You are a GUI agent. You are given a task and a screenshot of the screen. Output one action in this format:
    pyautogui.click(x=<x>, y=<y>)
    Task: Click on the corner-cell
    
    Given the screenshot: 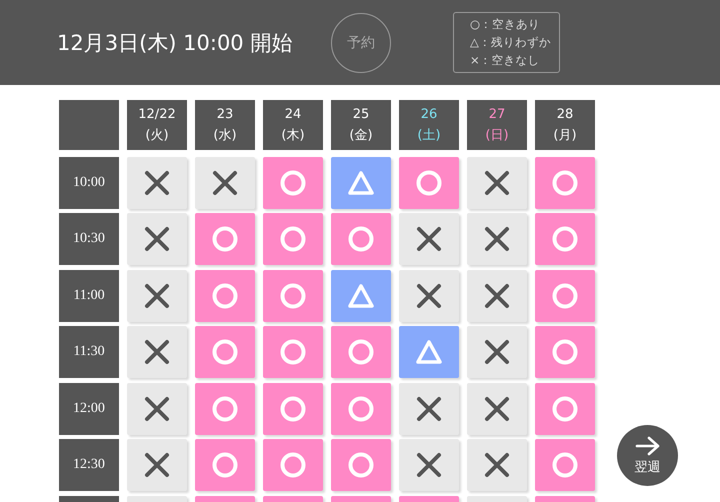 What is the action you would take?
    pyautogui.click(x=89, y=125)
    